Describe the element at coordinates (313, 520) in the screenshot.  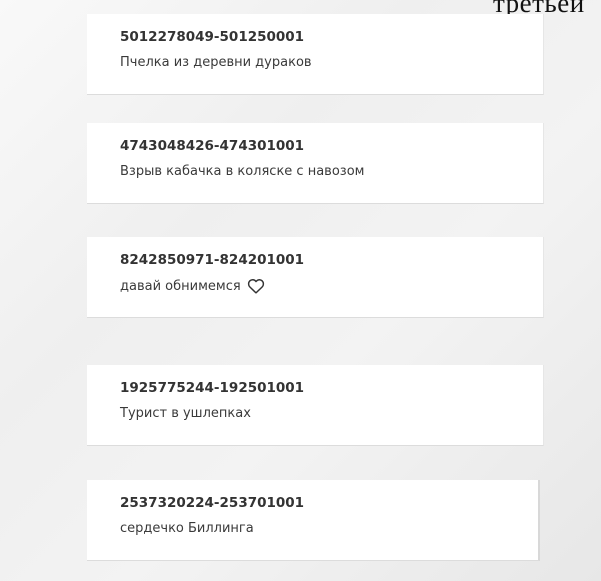
I see `list-item: 2537320224-253701001 сердечко Биллинга` at that location.